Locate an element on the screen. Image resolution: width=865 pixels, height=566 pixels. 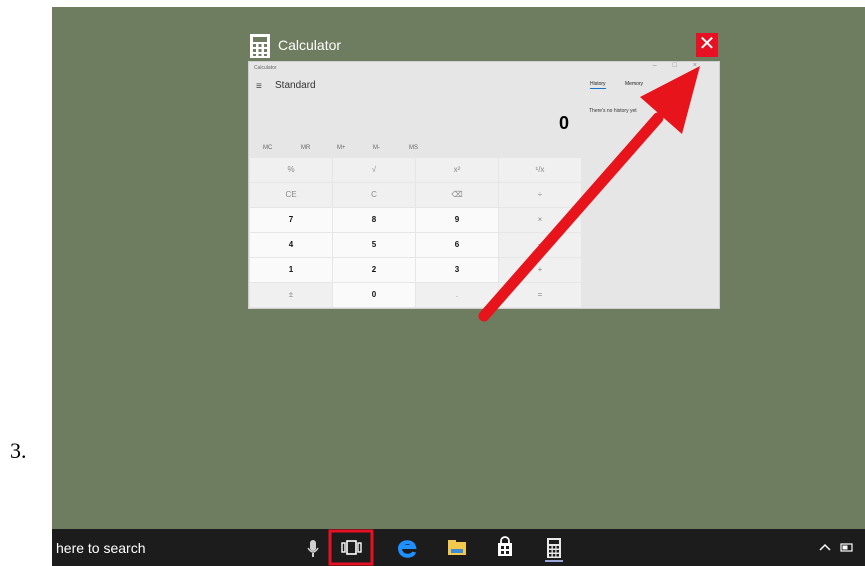
close-icon: × is located at coordinates (703, 65).